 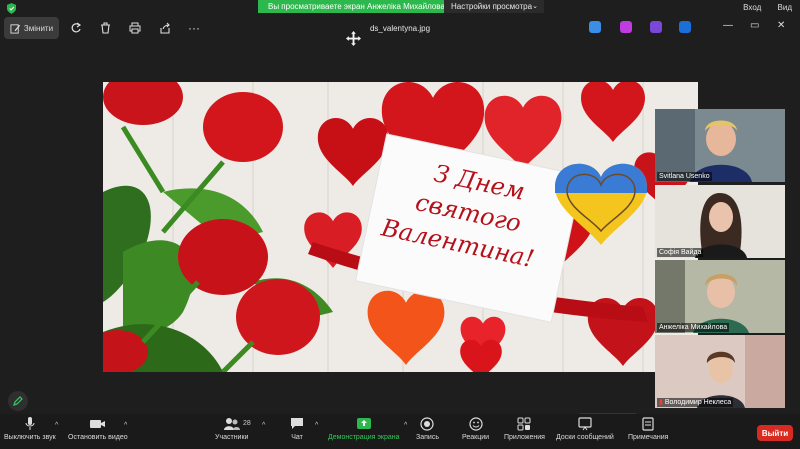 What do you see at coordinates (661, 402) in the screenshot?
I see `mic-muted-icon: ▮` at bounding box center [661, 402].